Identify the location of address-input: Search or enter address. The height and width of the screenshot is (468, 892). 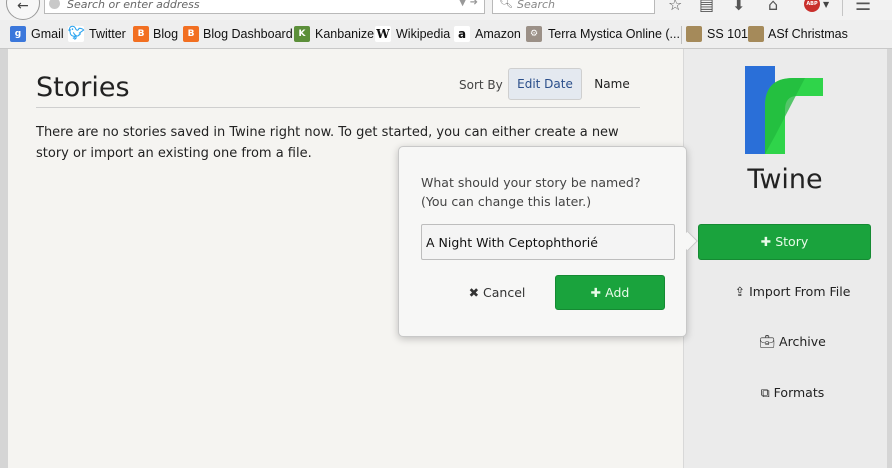
(133, 5).